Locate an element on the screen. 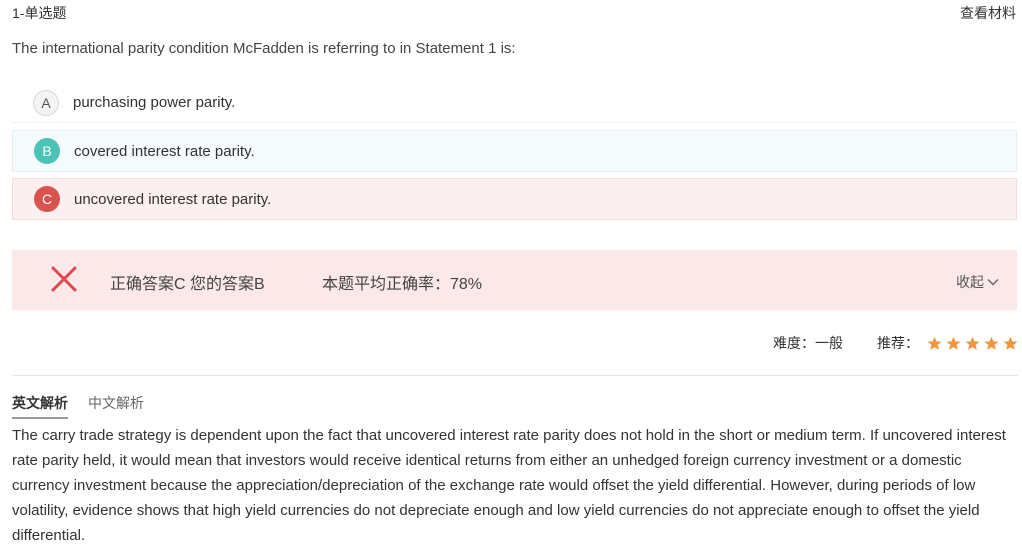 This screenshot has width=1022, height=548. question-meta: 难度：一般 推荐： is located at coordinates (895, 343).